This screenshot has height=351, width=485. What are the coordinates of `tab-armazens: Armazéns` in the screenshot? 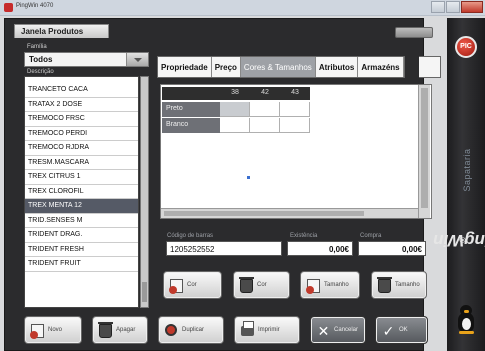 It's located at (381, 67).